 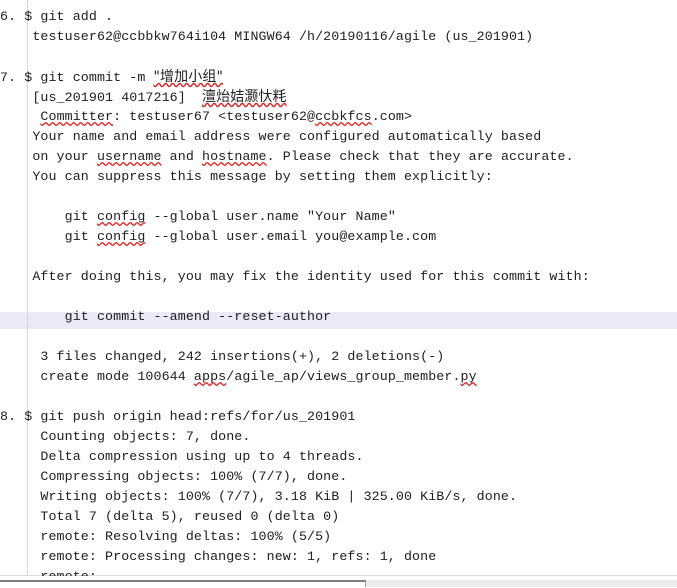 What do you see at coordinates (48, 156) in the screenshot?
I see `warning-text-a: on your` at bounding box center [48, 156].